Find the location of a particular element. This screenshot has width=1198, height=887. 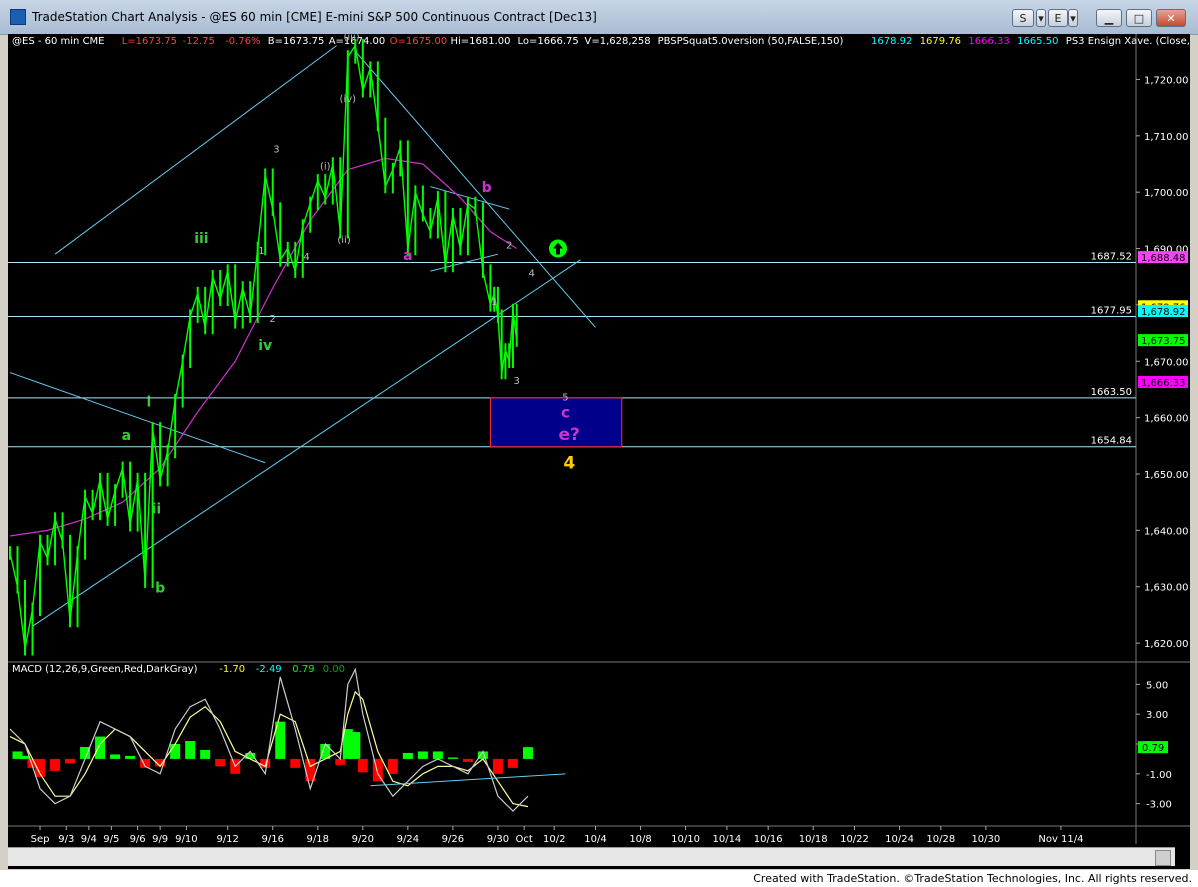

price-header-item: PS3 Ensign Xave. (Close,89) is located at coordinates (1128, 41).